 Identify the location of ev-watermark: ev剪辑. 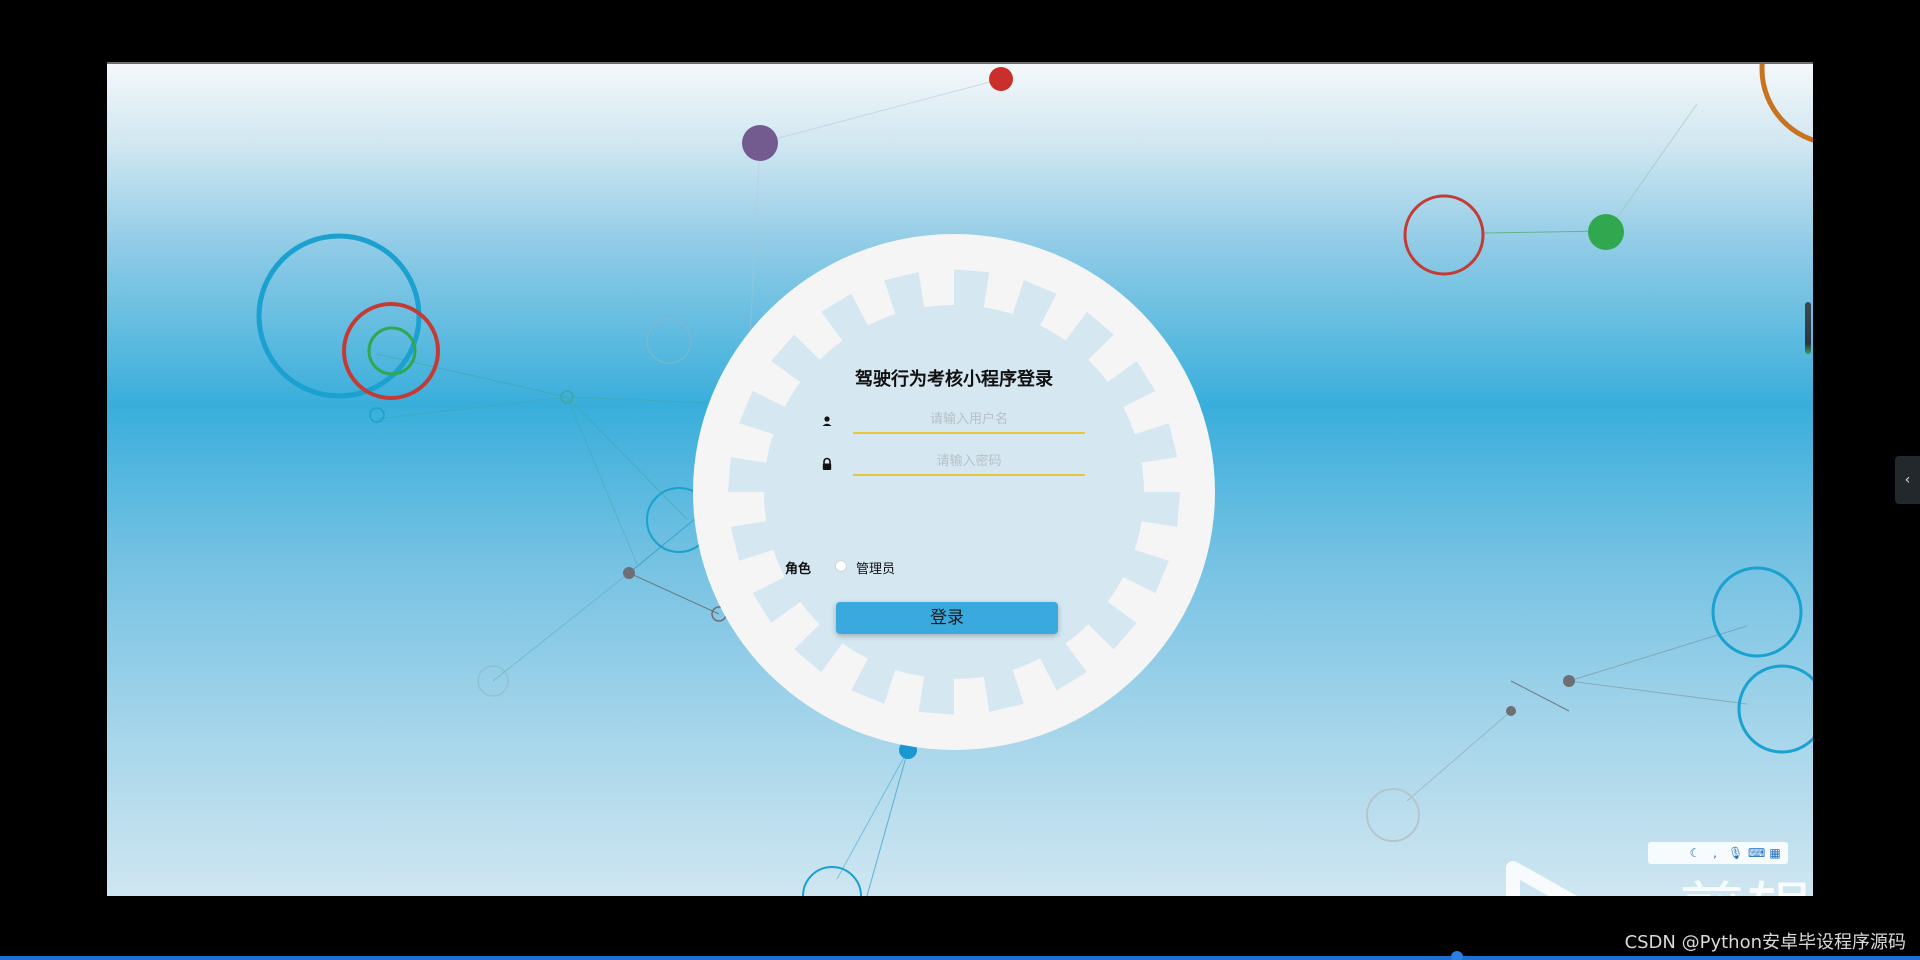
(1656, 878).